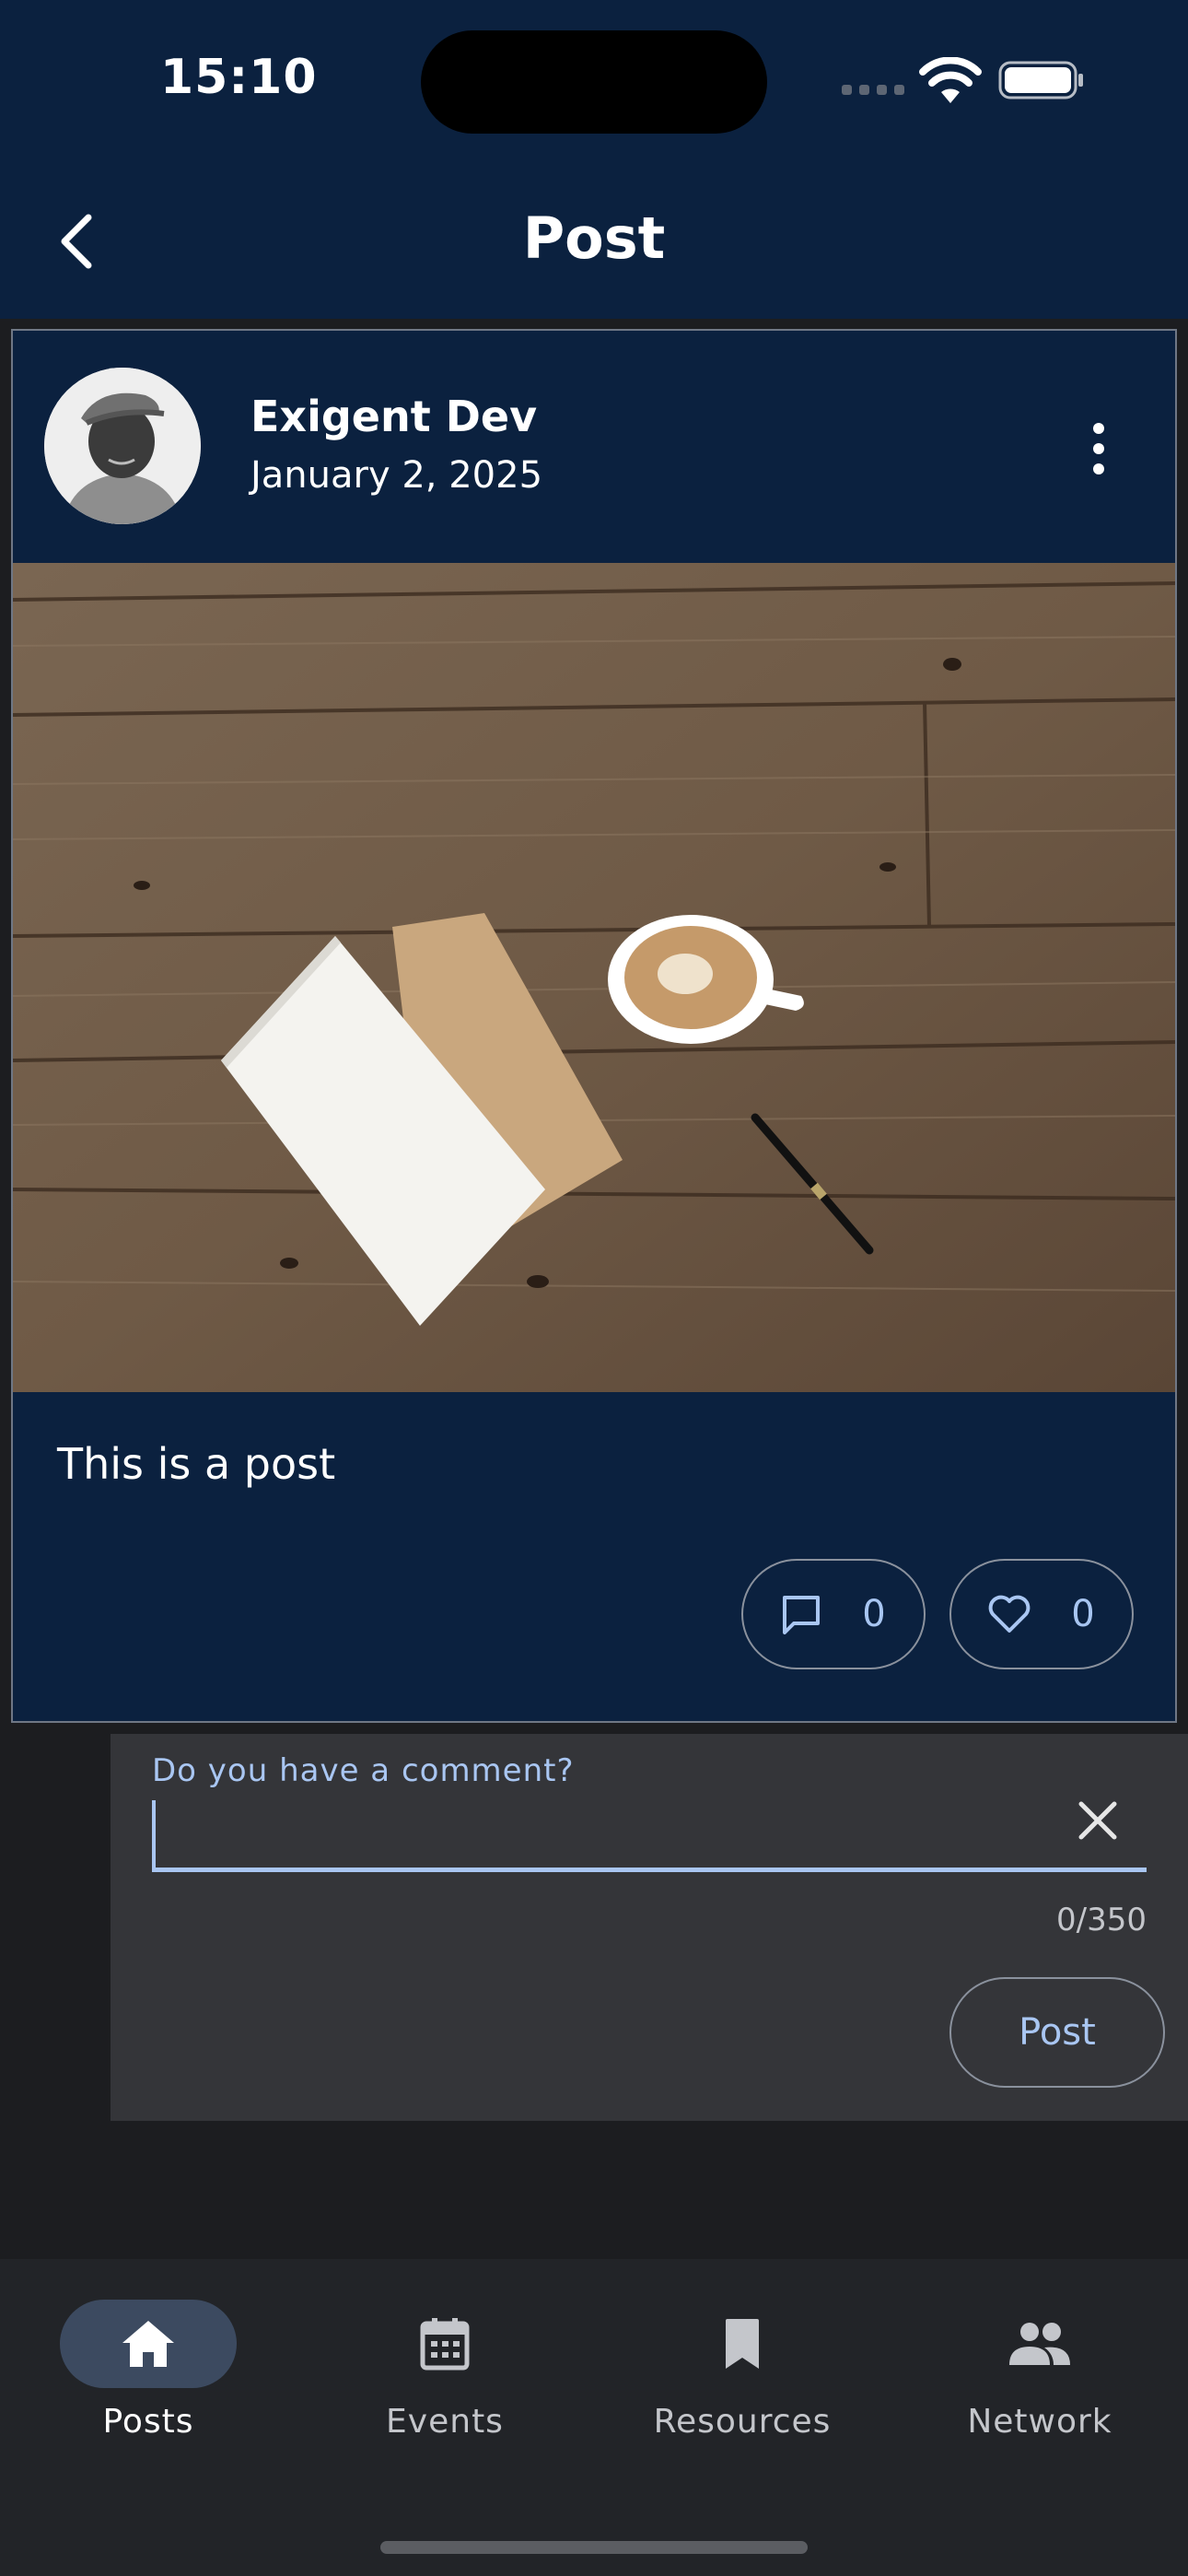 Image resolution: width=1188 pixels, height=2576 pixels. What do you see at coordinates (802, 1615) in the screenshot?
I see `comment-icon` at bounding box center [802, 1615].